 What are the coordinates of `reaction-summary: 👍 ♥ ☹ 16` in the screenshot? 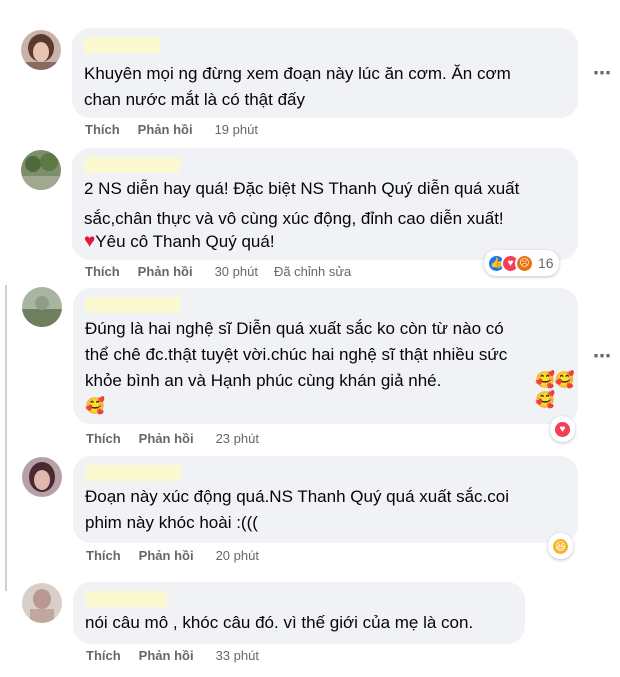 It's located at (521, 263).